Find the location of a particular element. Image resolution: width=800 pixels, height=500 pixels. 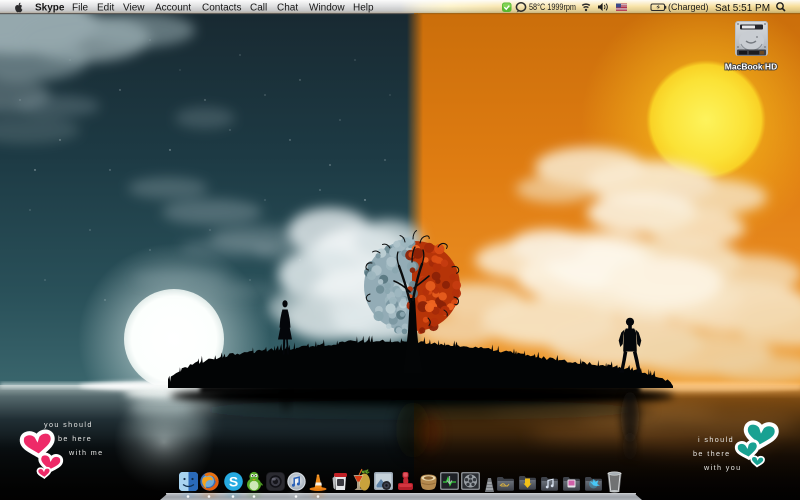

svg-text: Call is located at coordinates (258, 8).